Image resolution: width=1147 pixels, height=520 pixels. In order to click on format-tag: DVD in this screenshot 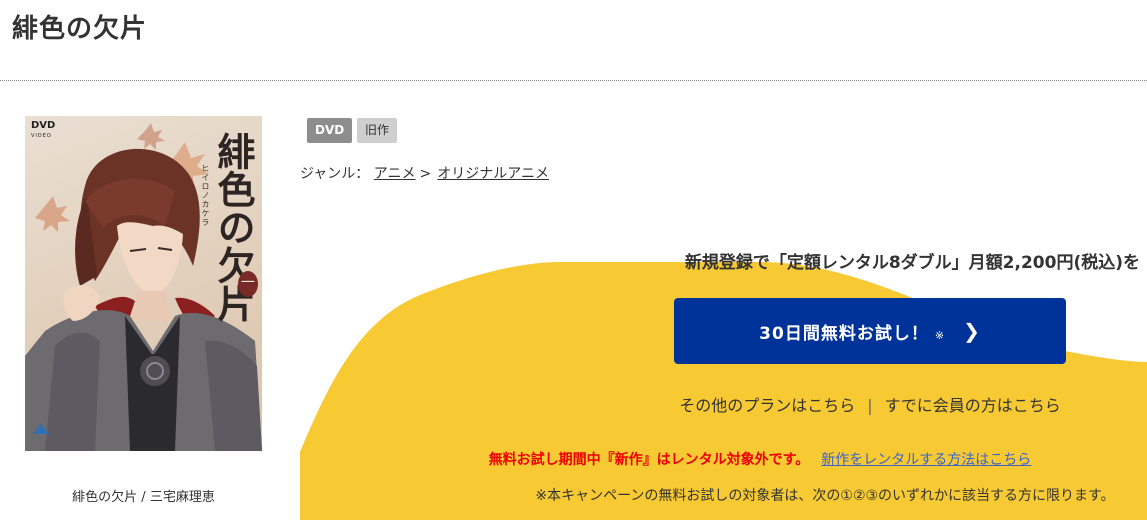, I will do `click(330, 130)`.